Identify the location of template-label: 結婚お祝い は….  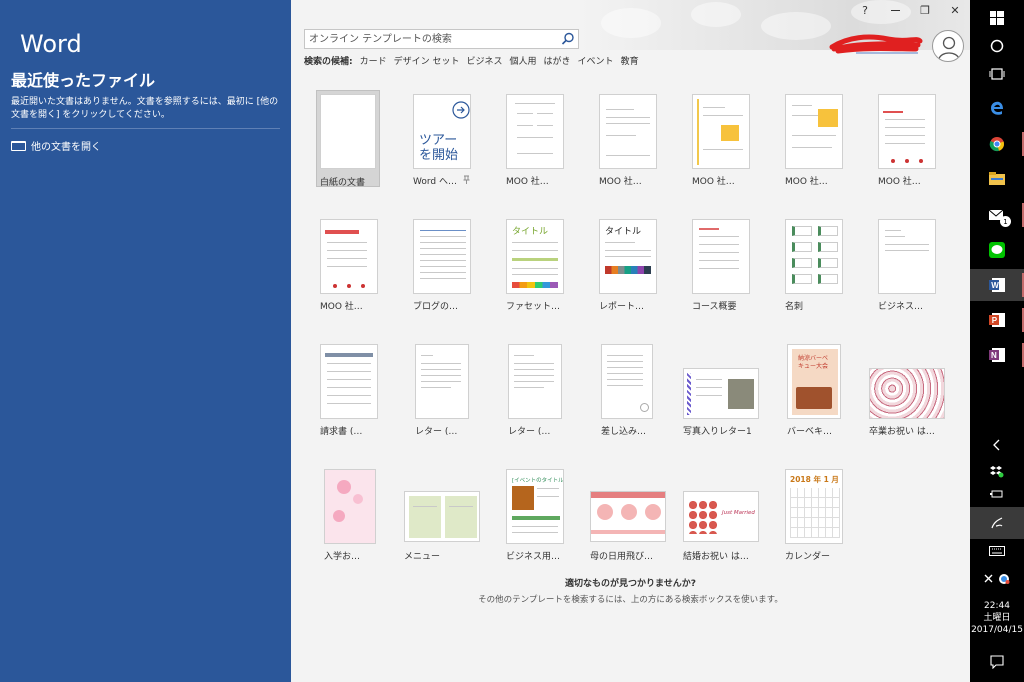
(716, 557).